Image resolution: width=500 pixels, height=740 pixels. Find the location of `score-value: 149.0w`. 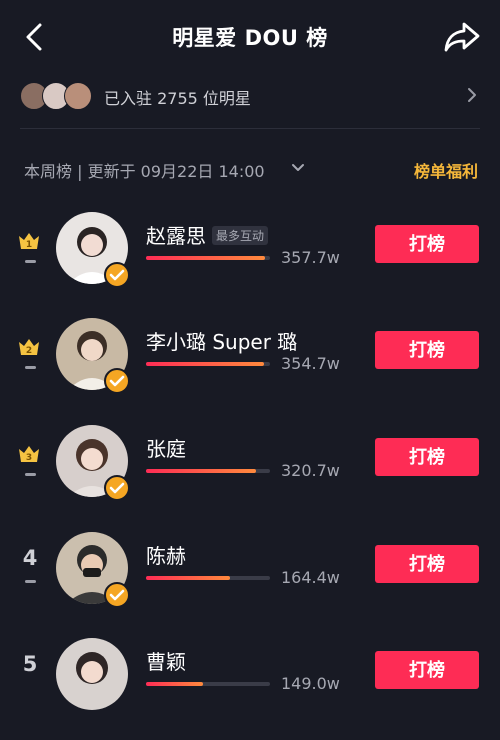

score-value: 149.0w is located at coordinates (310, 683).